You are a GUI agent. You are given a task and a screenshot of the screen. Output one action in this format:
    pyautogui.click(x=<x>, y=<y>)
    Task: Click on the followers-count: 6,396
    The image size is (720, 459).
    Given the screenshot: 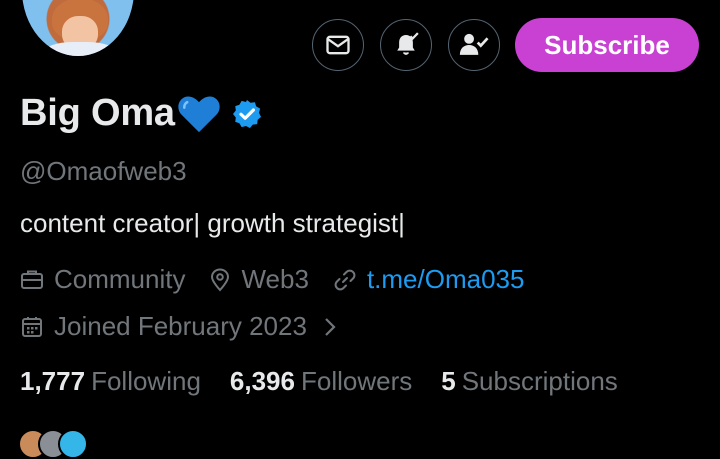 What is the action you would take?
    pyautogui.click(x=262, y=381)
    